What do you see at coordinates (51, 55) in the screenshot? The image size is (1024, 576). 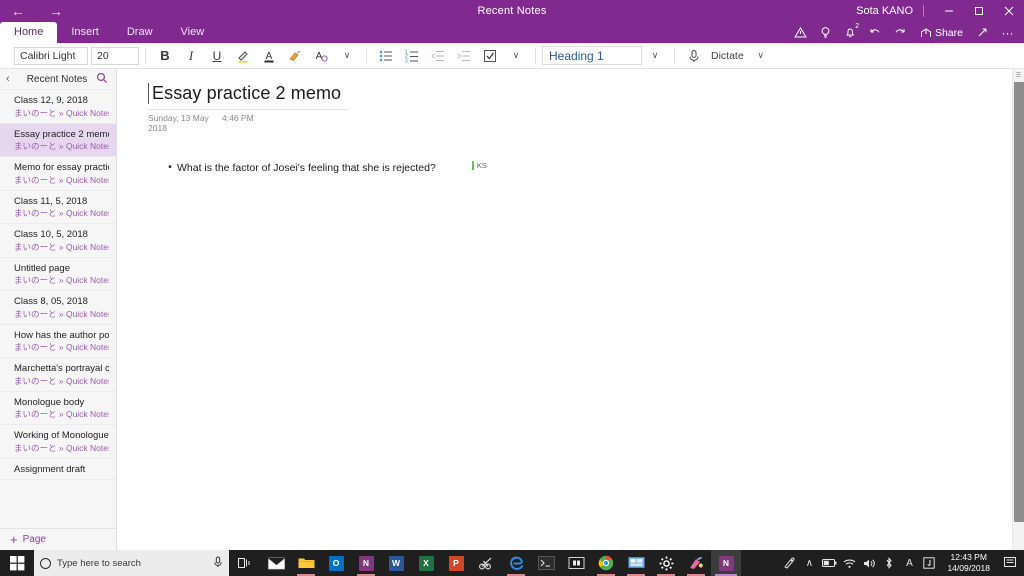 I see `font-name-input: Calibri Light` at bounding box center [51, 55].